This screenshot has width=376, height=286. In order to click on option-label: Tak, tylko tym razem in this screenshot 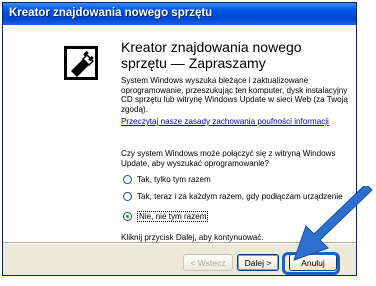, I will do `click(174, 179)`.